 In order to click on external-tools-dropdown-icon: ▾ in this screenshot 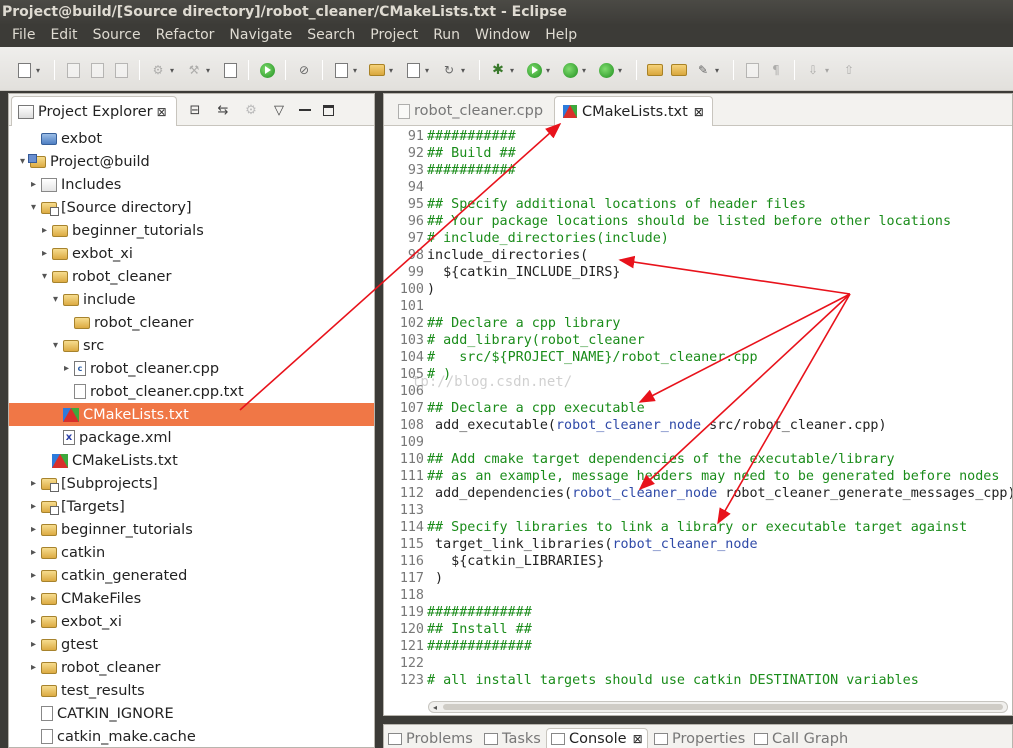, I will do `click(622, 70)`.